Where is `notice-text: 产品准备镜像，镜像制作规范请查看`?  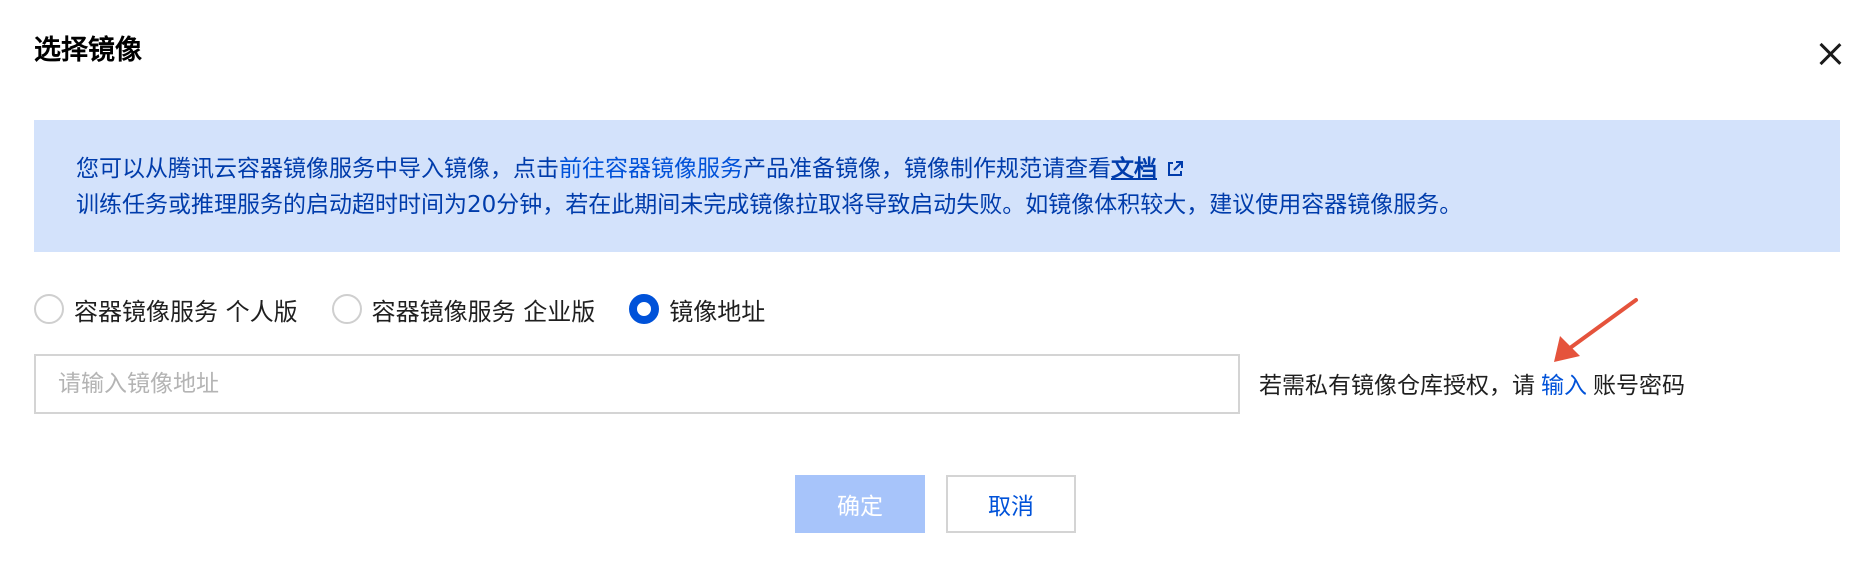
notice-text: 产品准备镜像，镜像制作规范请查看 is located at coordinates (927, 169).